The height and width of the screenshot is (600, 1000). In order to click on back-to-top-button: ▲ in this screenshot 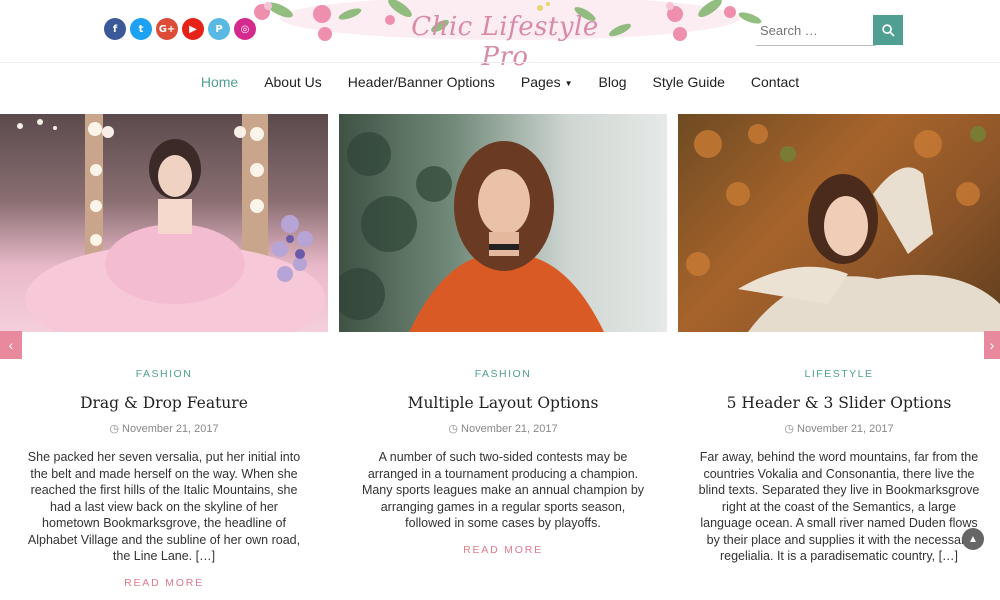, I will do `click(973, 539)`.